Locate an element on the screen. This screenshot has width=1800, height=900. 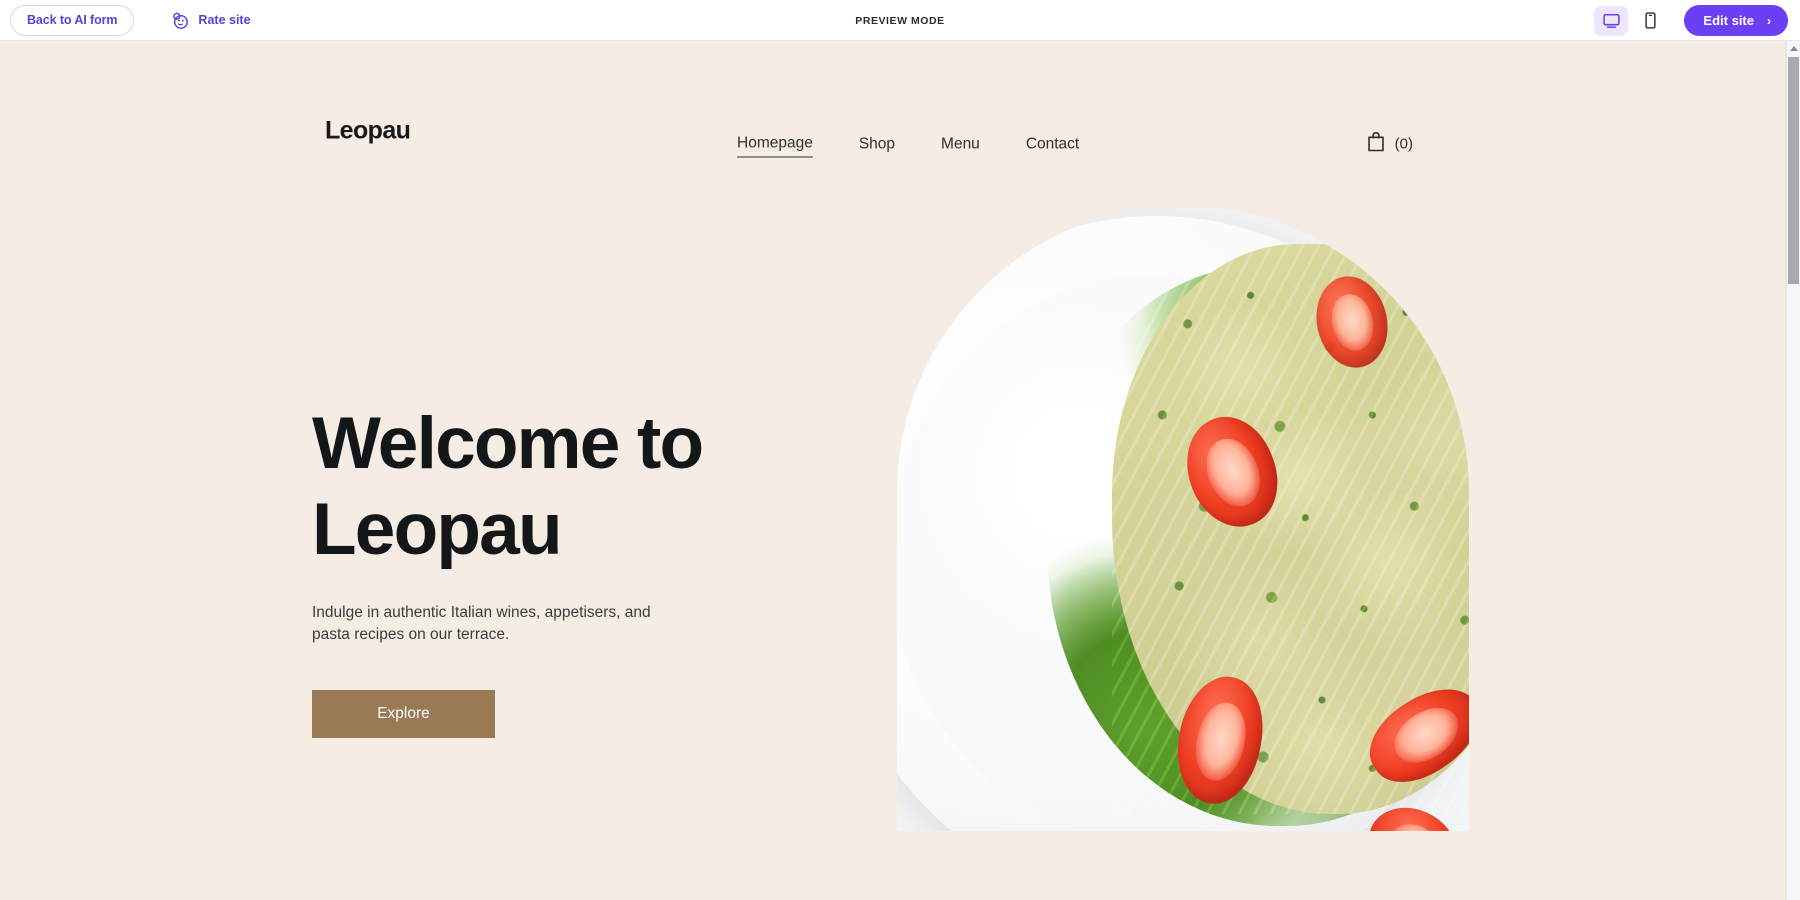
scrollbar-thumb is located at coordinates (1793, 170).